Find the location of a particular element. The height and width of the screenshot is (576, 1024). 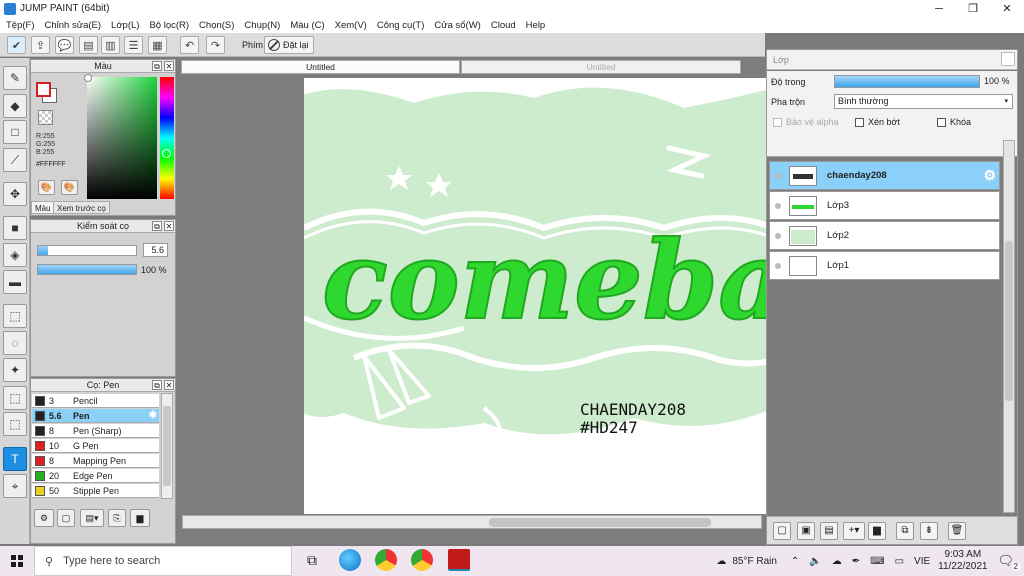

brush-list-scrollbar is located at coordinates (167, 446).